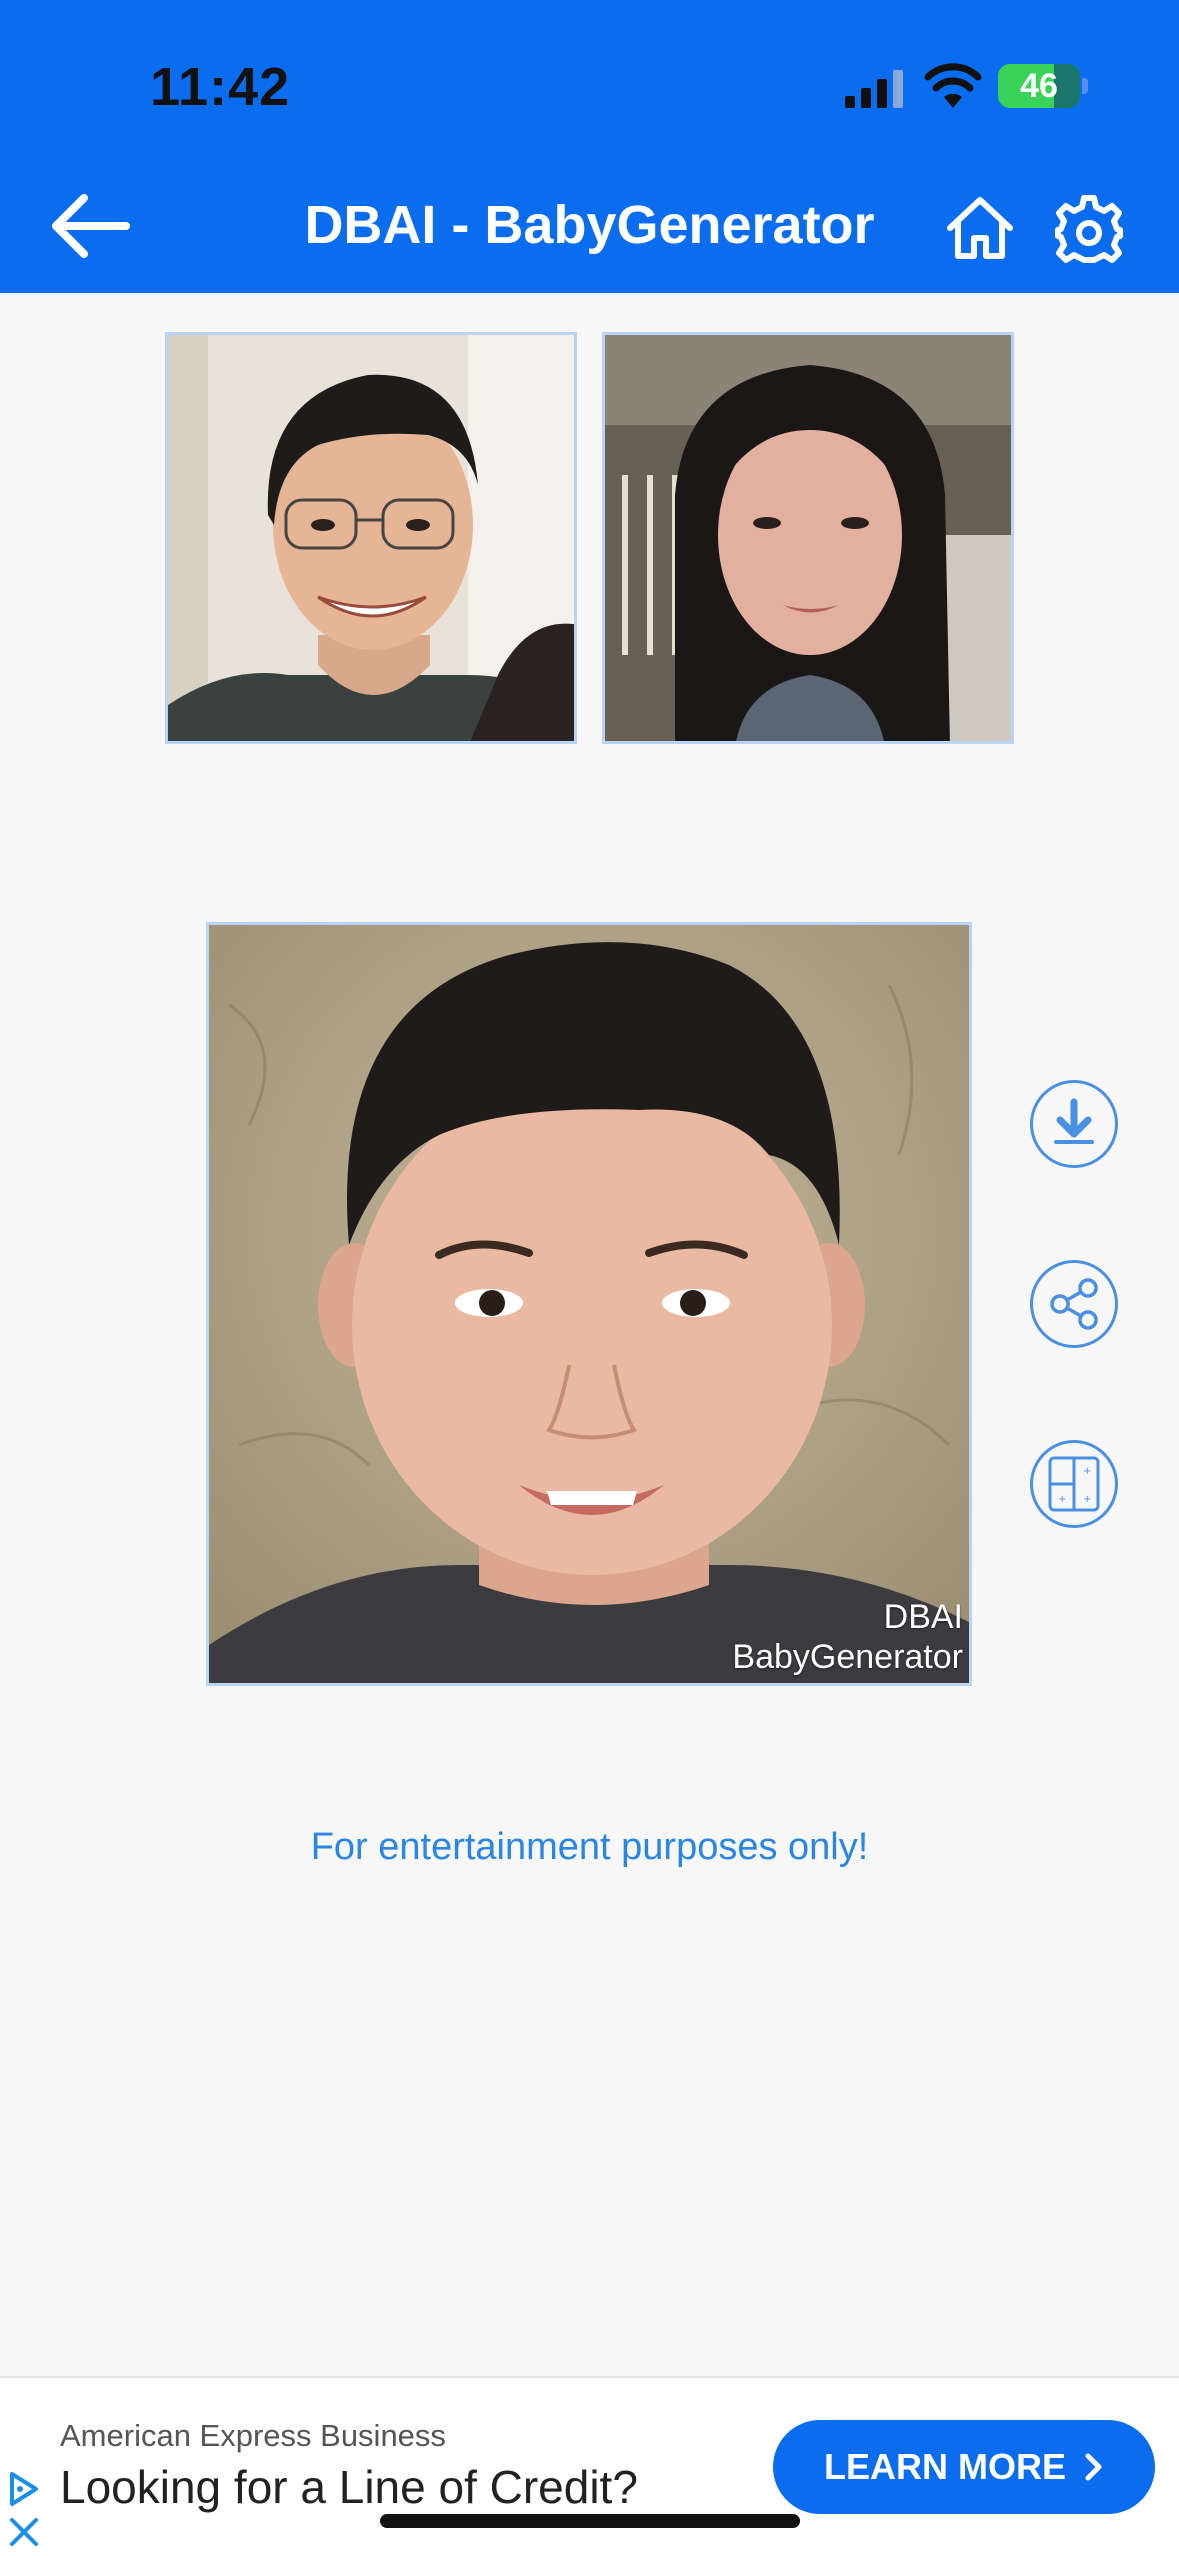  I want to click on parent-photo-father, so click(371, 538).